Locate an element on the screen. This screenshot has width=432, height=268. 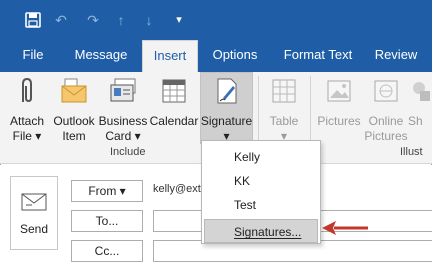
signature-item-kk: KK is located at coordinates (261, 181).